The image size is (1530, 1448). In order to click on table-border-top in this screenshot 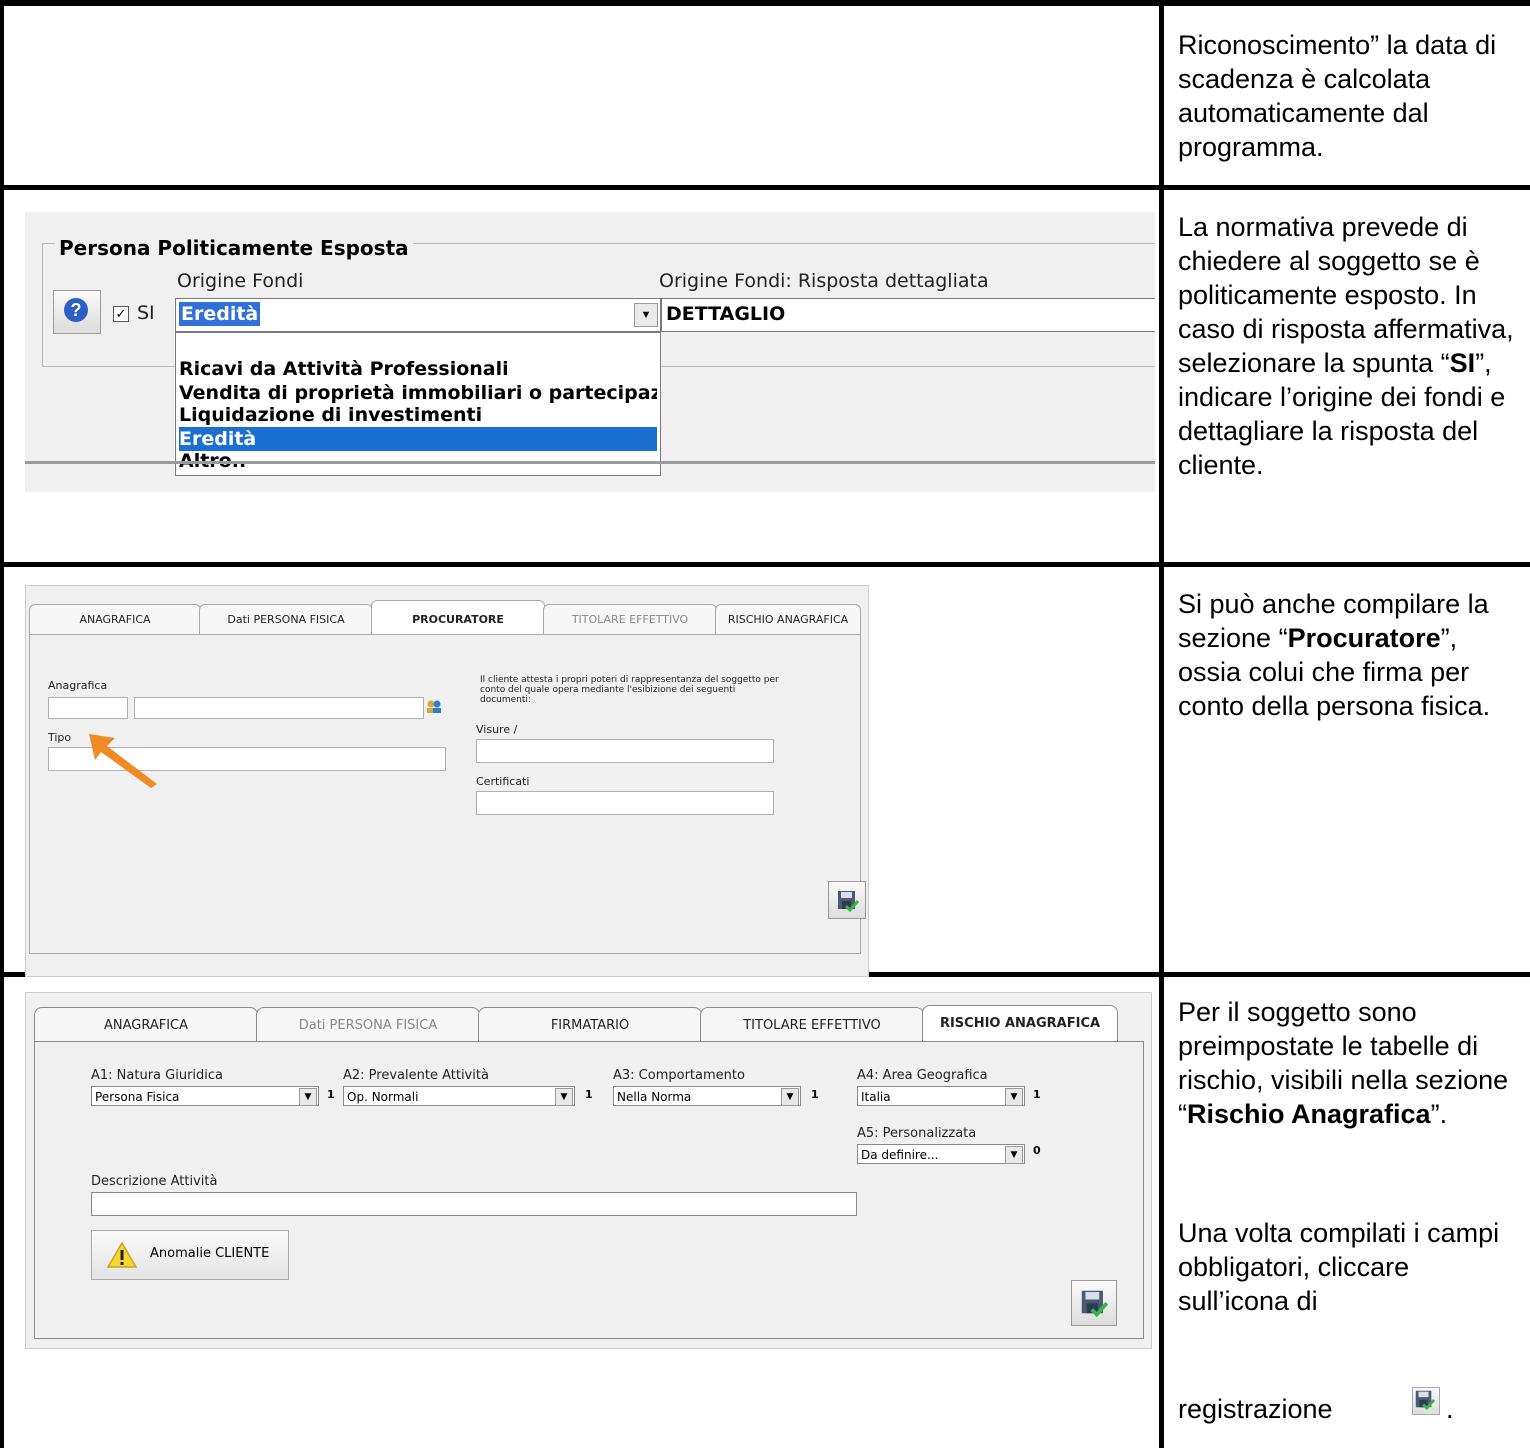, I will do `click(765, 3)`.